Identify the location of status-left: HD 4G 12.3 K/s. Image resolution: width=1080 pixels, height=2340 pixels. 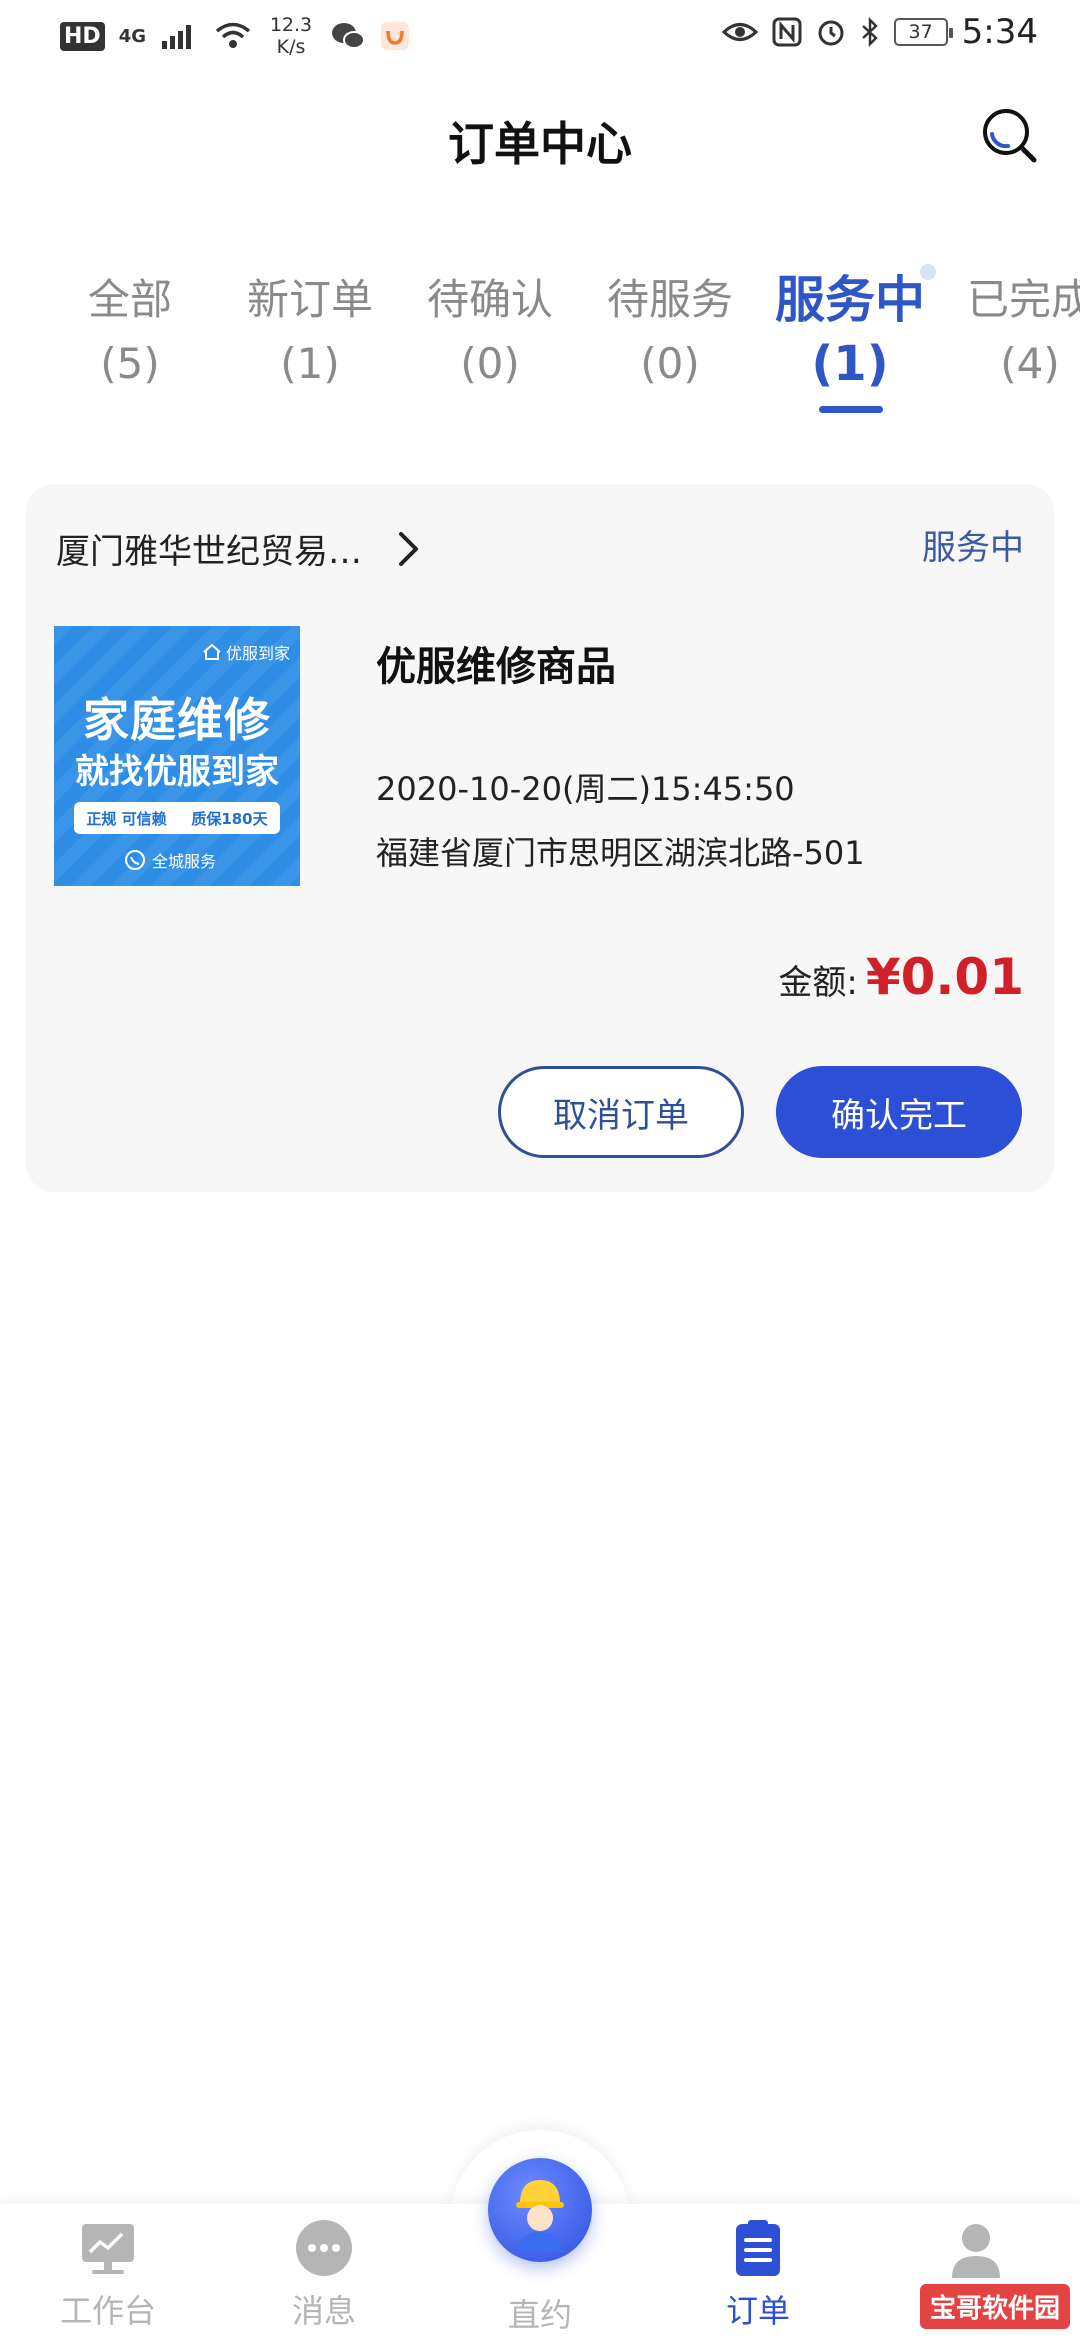
(235, 36).